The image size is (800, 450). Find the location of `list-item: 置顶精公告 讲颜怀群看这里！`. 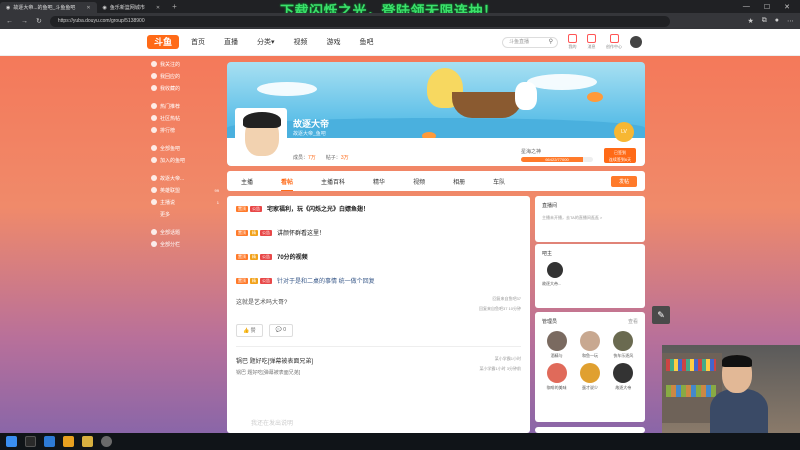

list-item: 置顶精公告 讲颜怀群看这里！ is located at coordinates (378, 232).